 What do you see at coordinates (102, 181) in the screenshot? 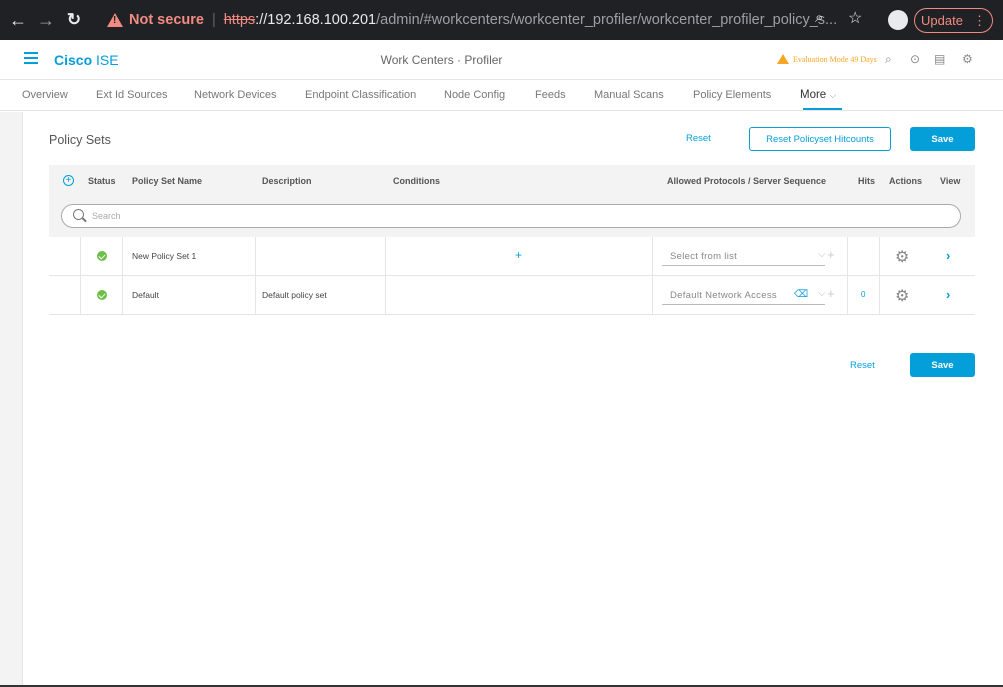
I see `column-status: Status` at bounding box center [102, 181].